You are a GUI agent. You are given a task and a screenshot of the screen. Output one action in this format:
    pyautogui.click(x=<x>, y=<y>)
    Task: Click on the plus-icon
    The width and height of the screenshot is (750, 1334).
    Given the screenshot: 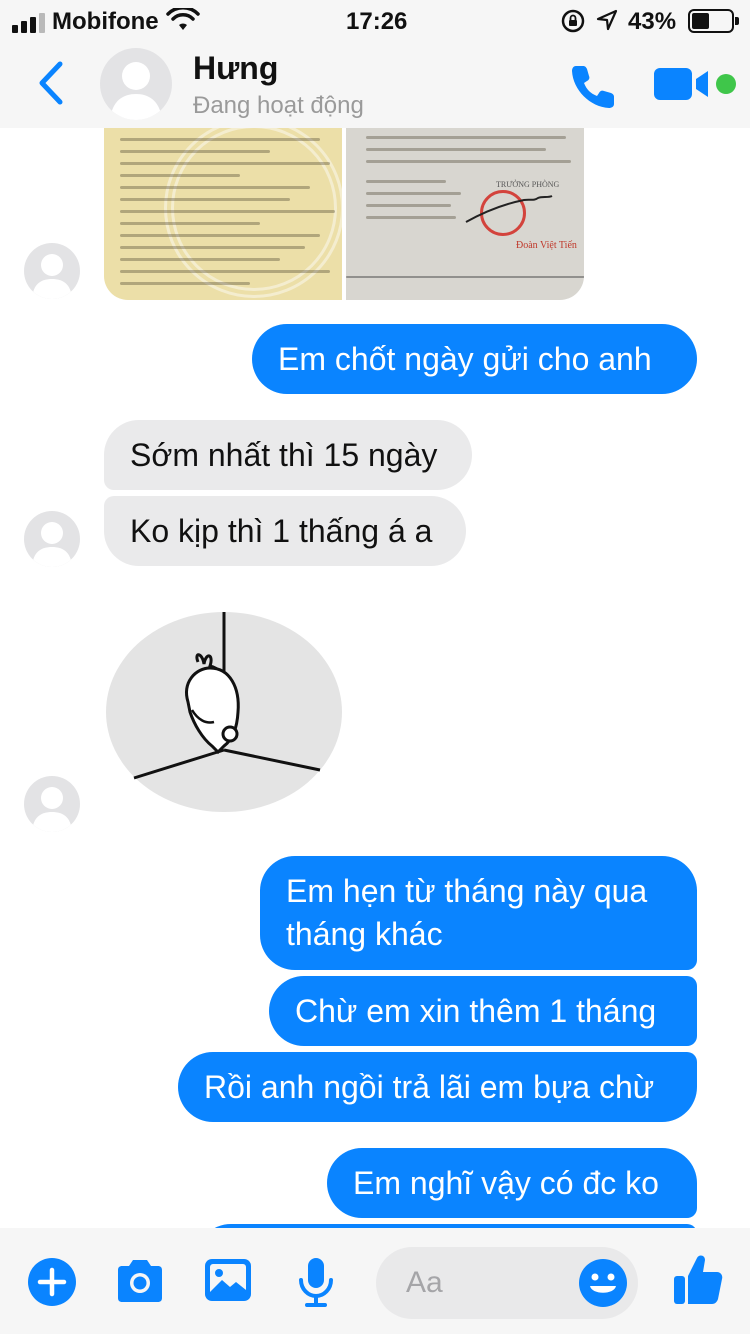 What is the action you would take?
    pyautogui.click(x=52, y=1282)
    